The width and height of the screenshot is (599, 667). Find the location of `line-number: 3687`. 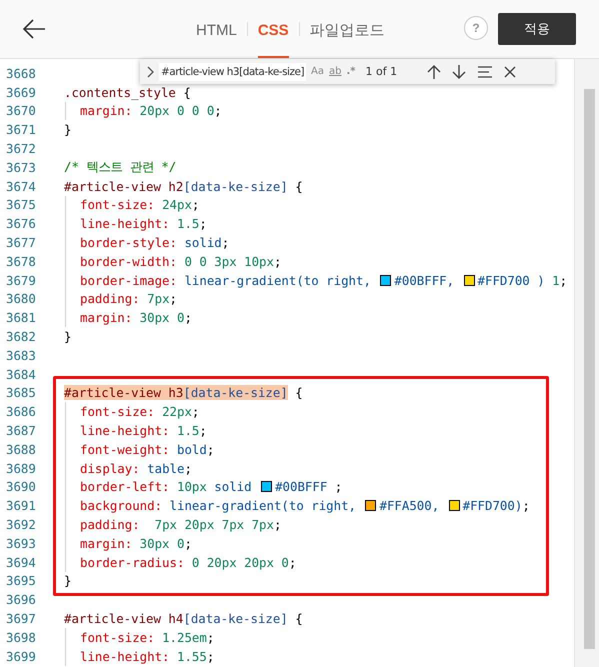

line-number: 3687 is located at coordinates (21, 430).